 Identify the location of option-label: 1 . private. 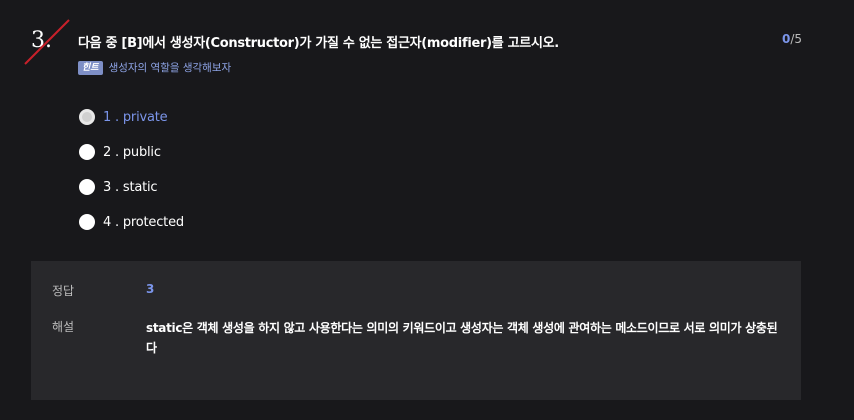
(135, 117).